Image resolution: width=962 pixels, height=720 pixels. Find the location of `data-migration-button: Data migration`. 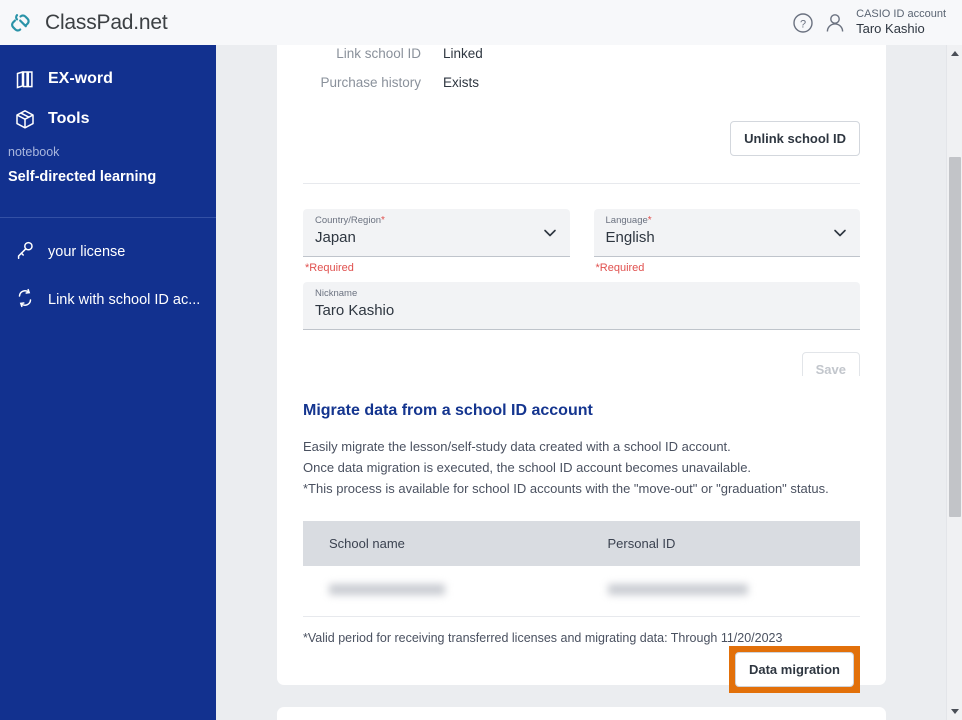

data-migration-button: Data migration is located at coordinates (794, 669).